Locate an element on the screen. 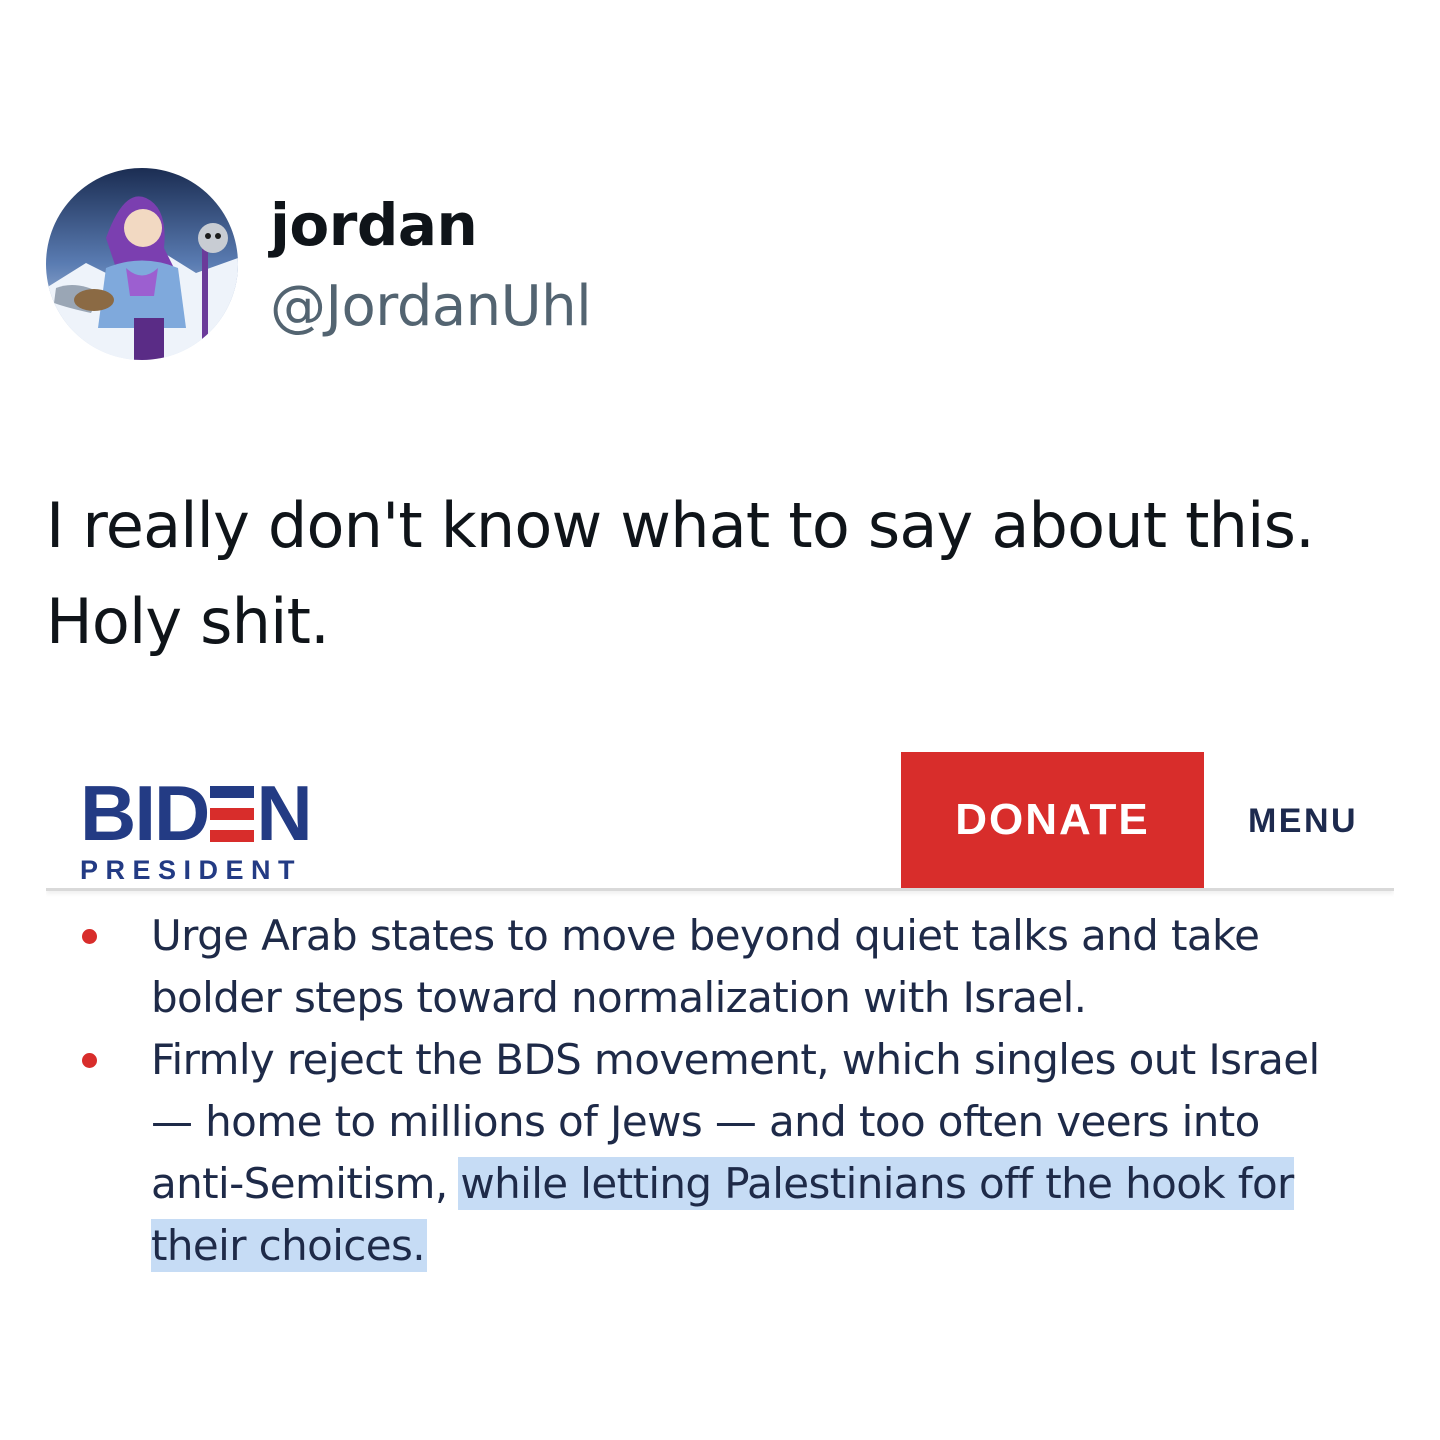  menu-button: MENU is located at coordinates (1303, 821).